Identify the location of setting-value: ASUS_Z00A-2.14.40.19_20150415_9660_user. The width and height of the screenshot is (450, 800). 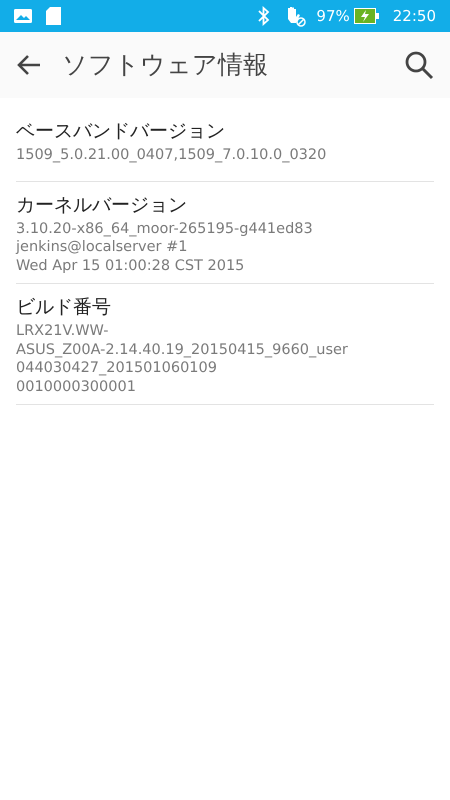
(182, 349).